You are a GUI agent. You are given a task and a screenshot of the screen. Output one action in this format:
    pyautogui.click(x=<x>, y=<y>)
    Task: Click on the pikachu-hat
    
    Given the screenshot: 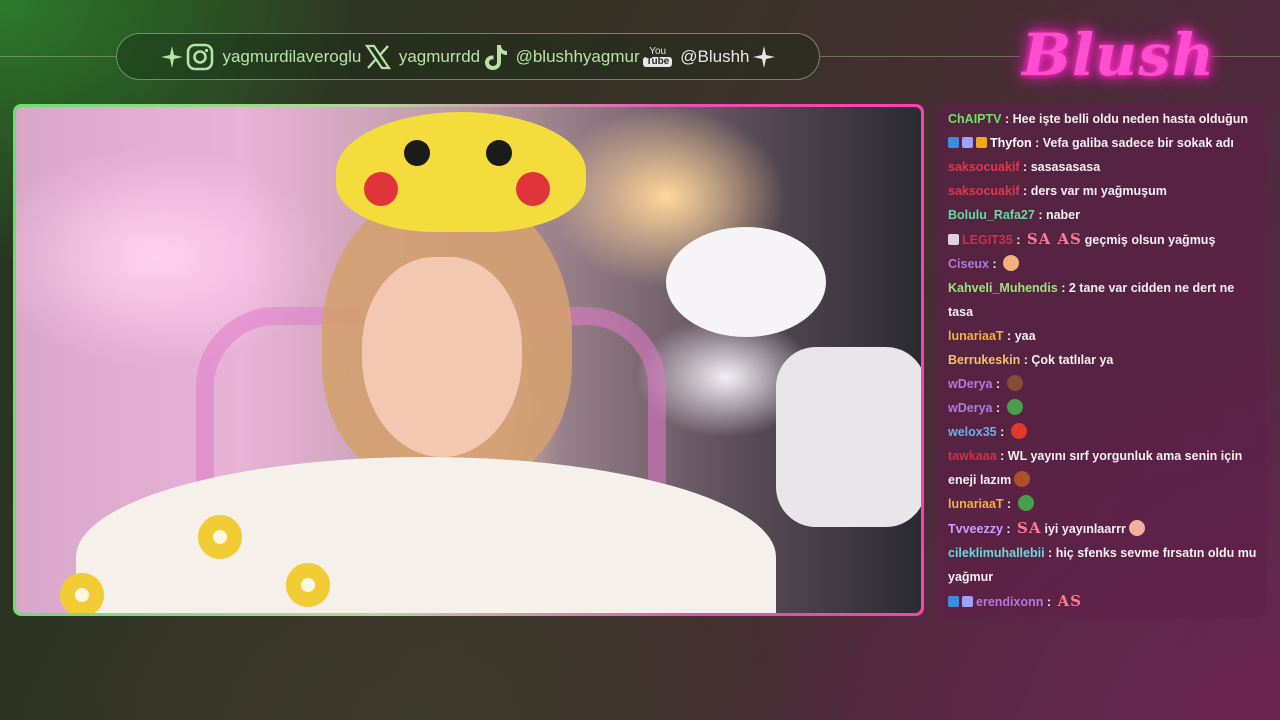 What is the action you would take?
    pyautogui.click(x=461, y=172)
    